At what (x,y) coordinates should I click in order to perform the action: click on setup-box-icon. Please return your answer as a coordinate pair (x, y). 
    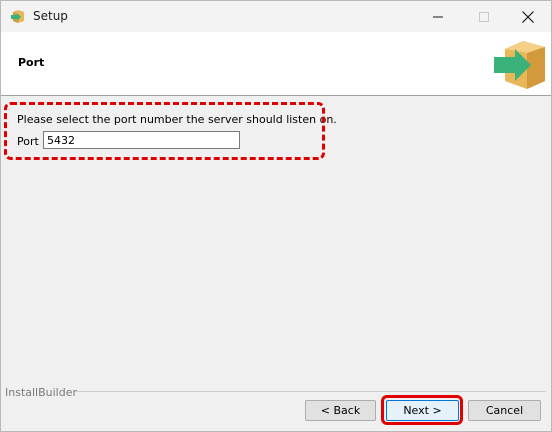
    Looking at the image, I should click on (17, 16).